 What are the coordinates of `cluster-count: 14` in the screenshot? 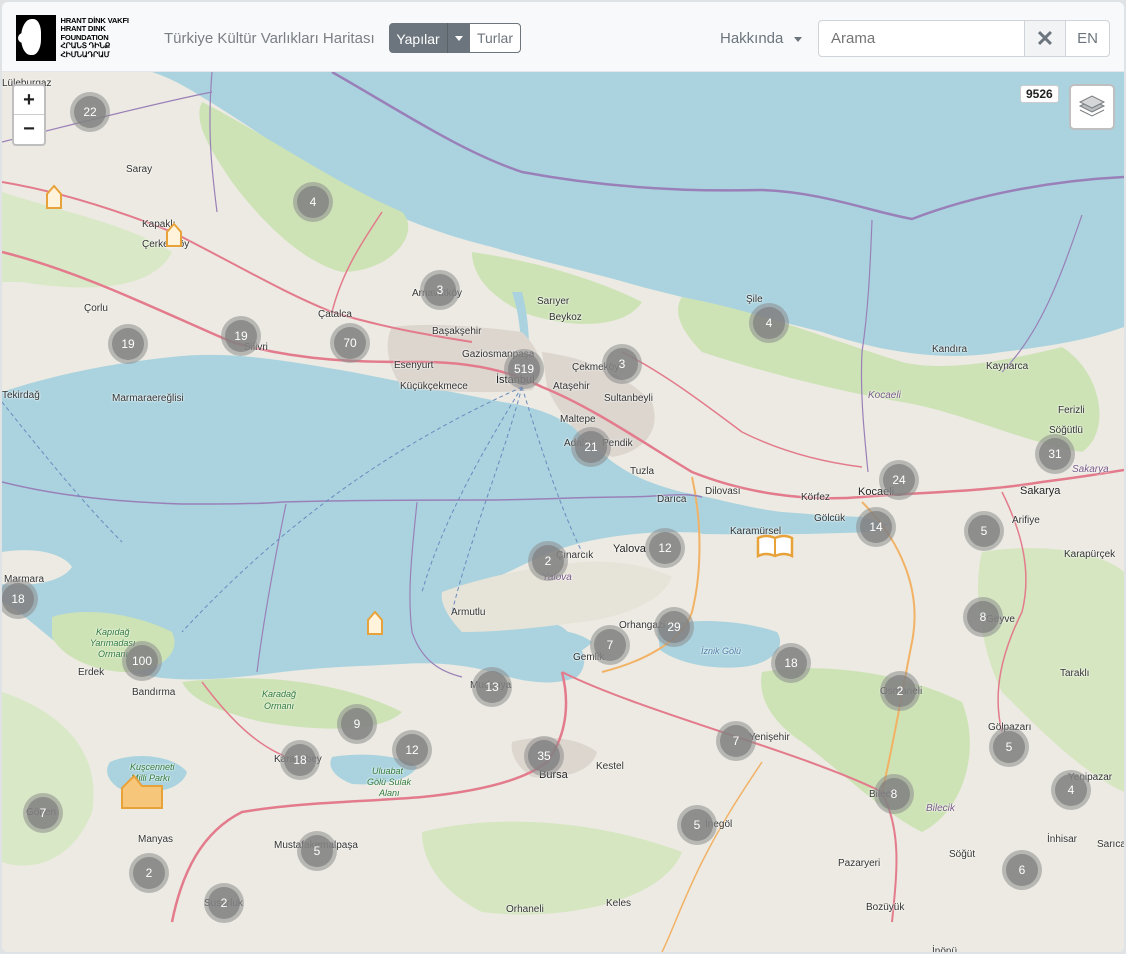 It's located at (876, 527).